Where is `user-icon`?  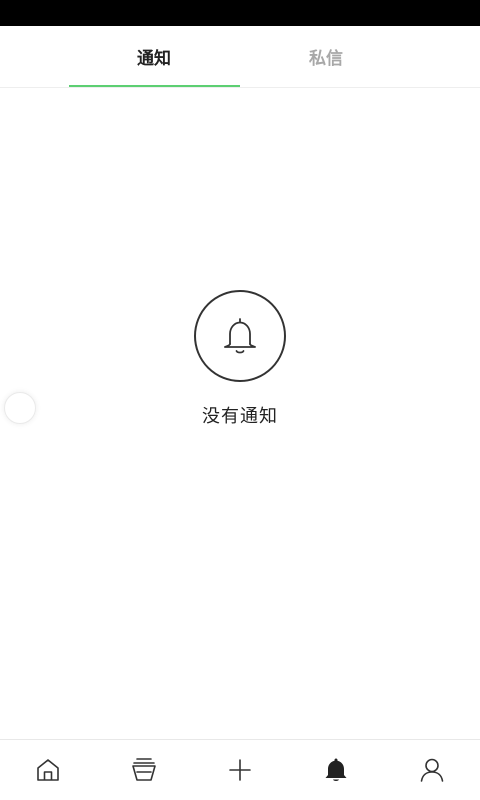 user-icon is located at coordinates (432, 770).